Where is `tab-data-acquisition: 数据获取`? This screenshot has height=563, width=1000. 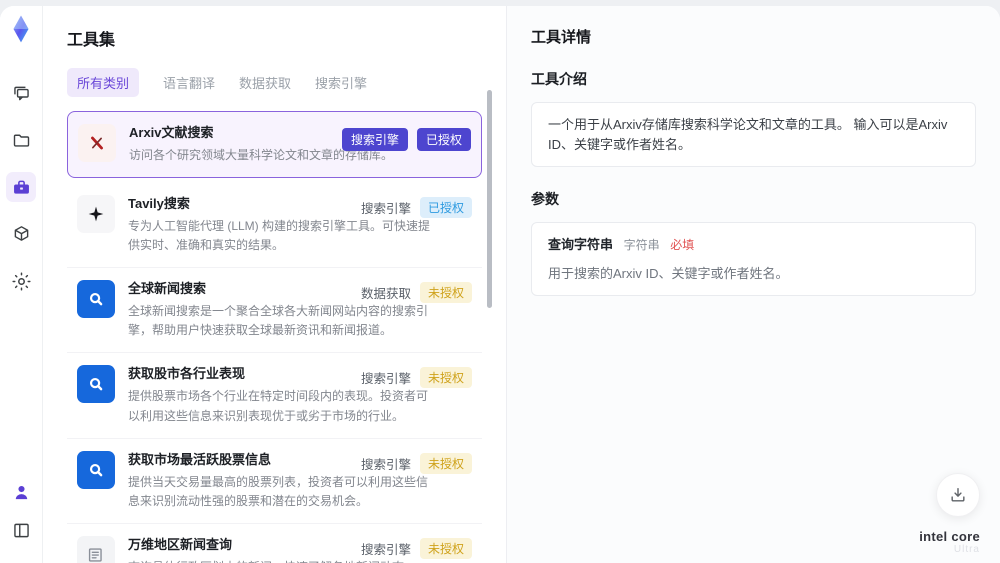 tab-data-acquisition: 数据获取 is located at coordinates (265, 82).